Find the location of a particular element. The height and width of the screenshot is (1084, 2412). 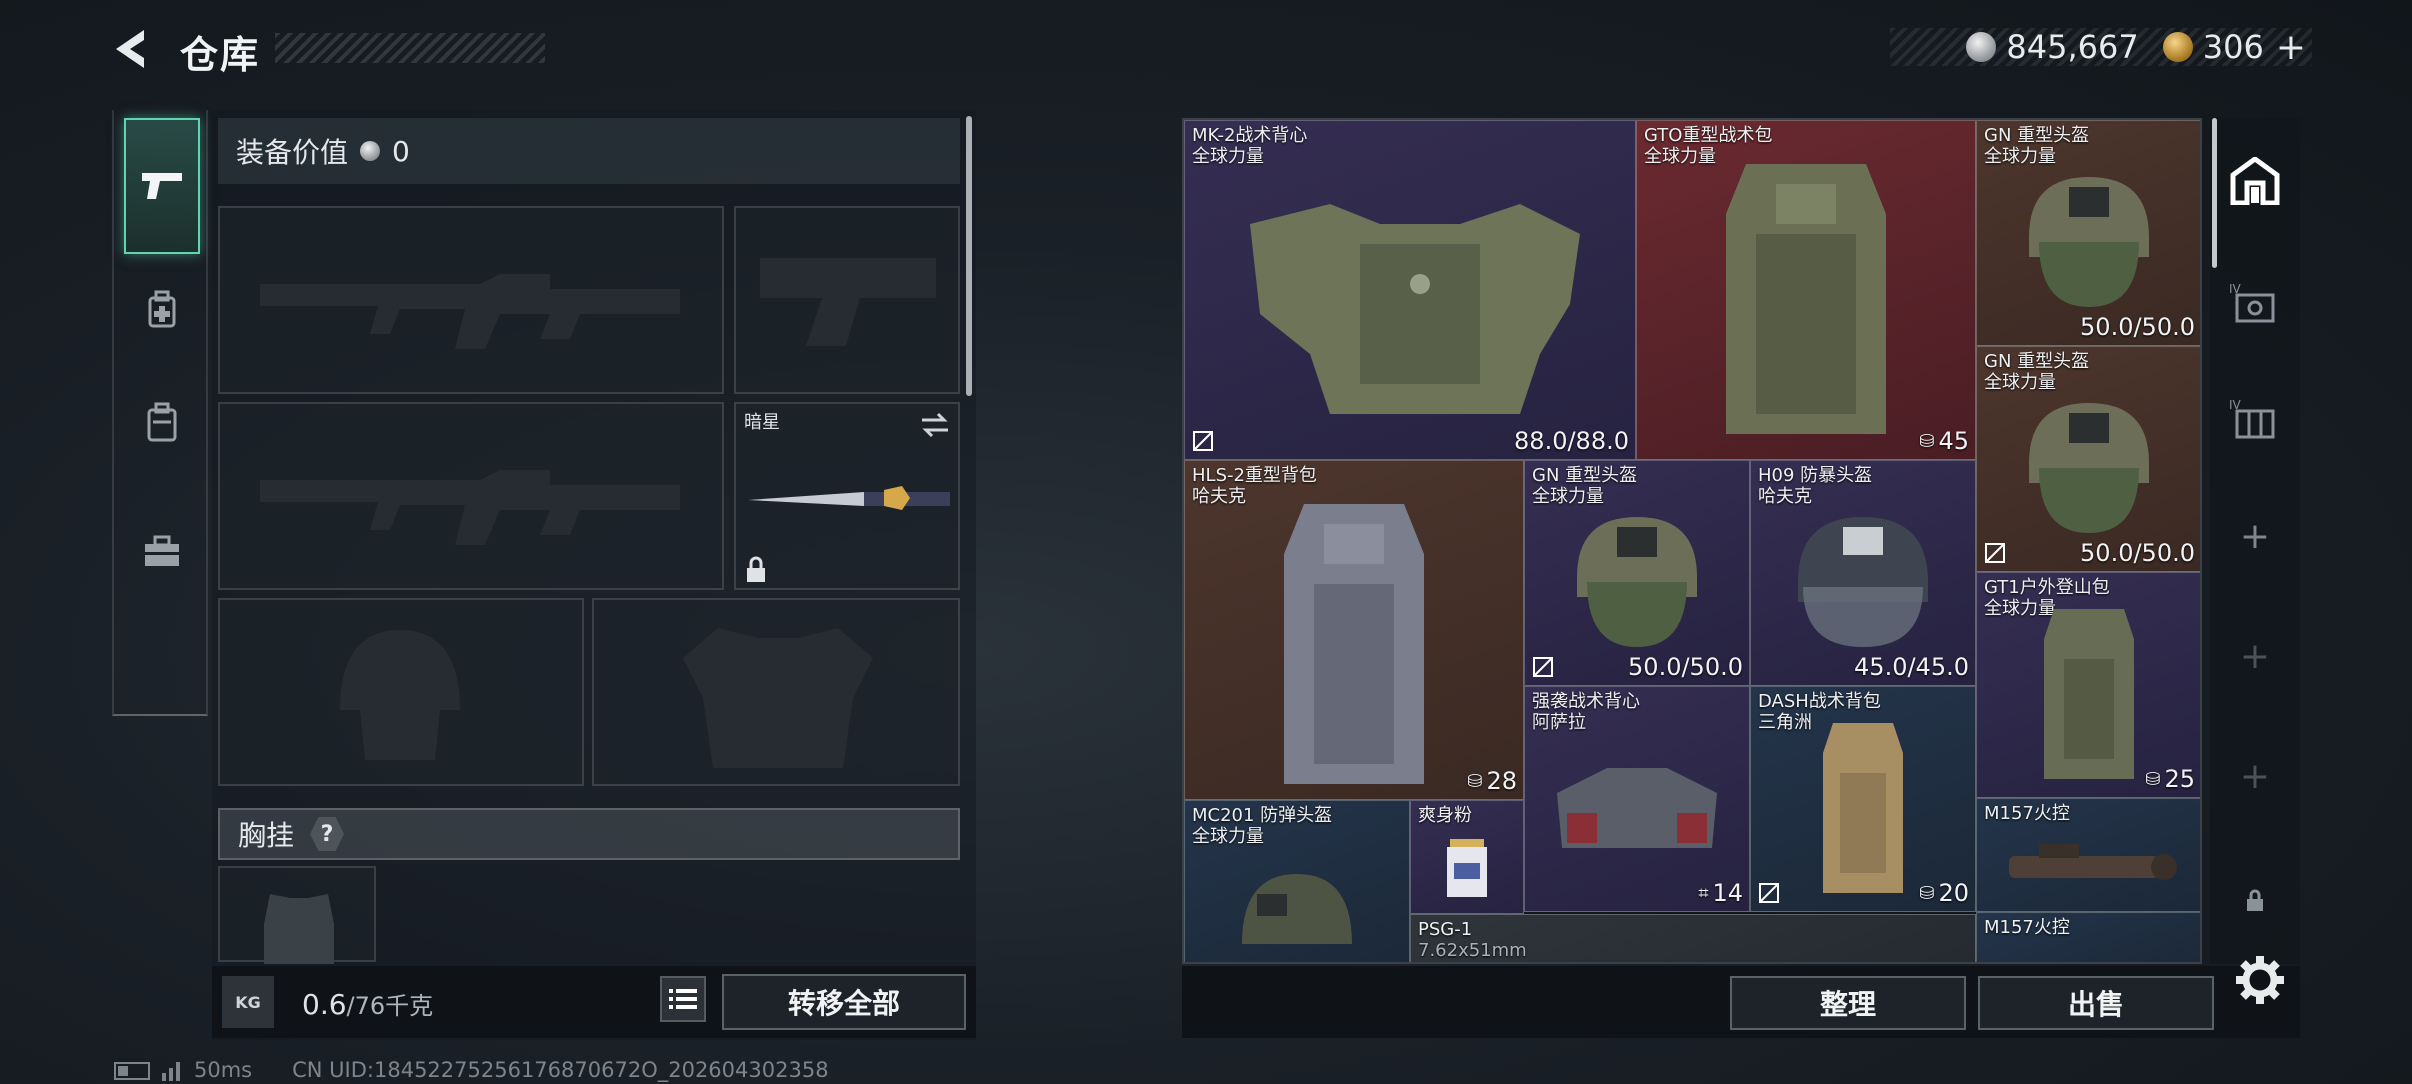

stash-main-tab is located at coordinates (2255, 181).